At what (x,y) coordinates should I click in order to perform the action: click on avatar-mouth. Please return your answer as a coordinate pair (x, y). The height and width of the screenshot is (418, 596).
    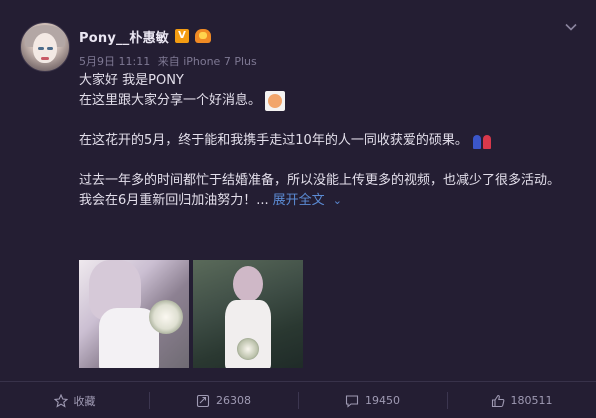
    Looking at the image, I should click on (45, 58).